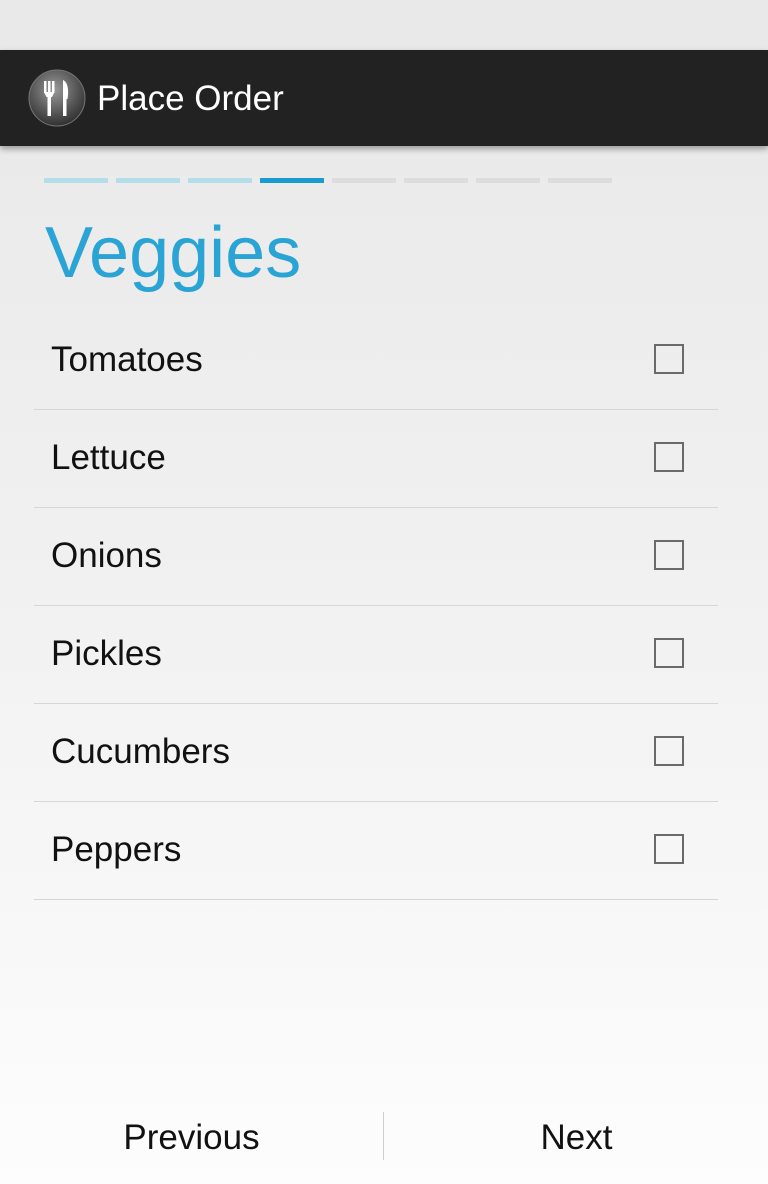 The width and height of the screenshot is (768, 1184). What do you see at coordinates (376, 557) in the screenshot?
I see `list-item-onions: Onions` at bounding box center [376, 557].